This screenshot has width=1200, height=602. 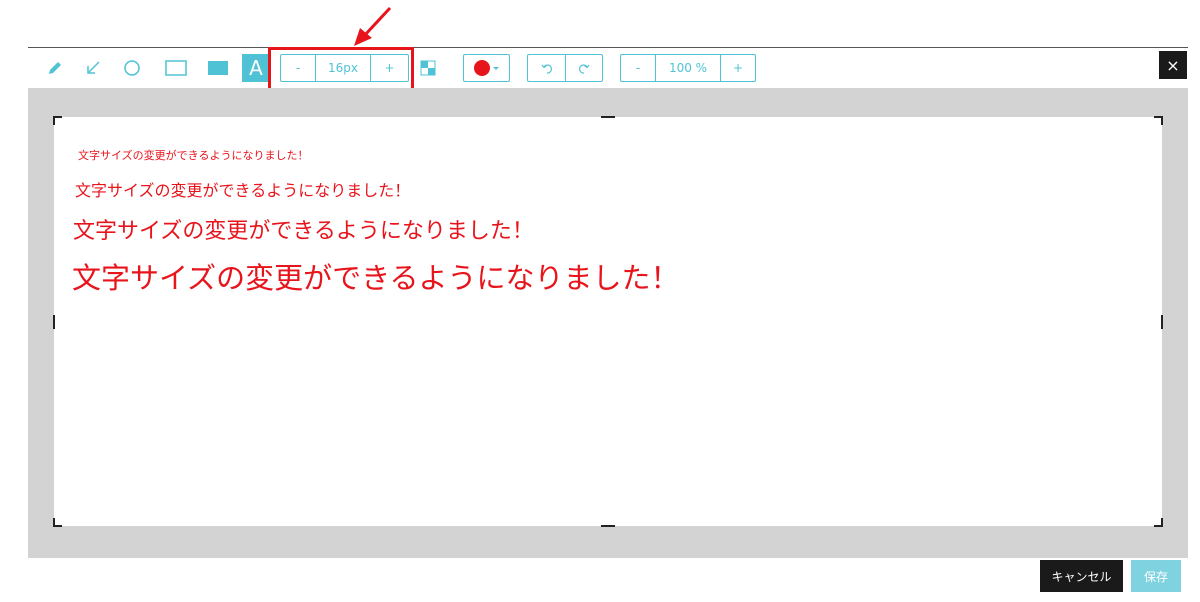 What do you see at coordinates (132, 68) in the screenshot?
I see `circle-icon` at bounding box center [132, 68].